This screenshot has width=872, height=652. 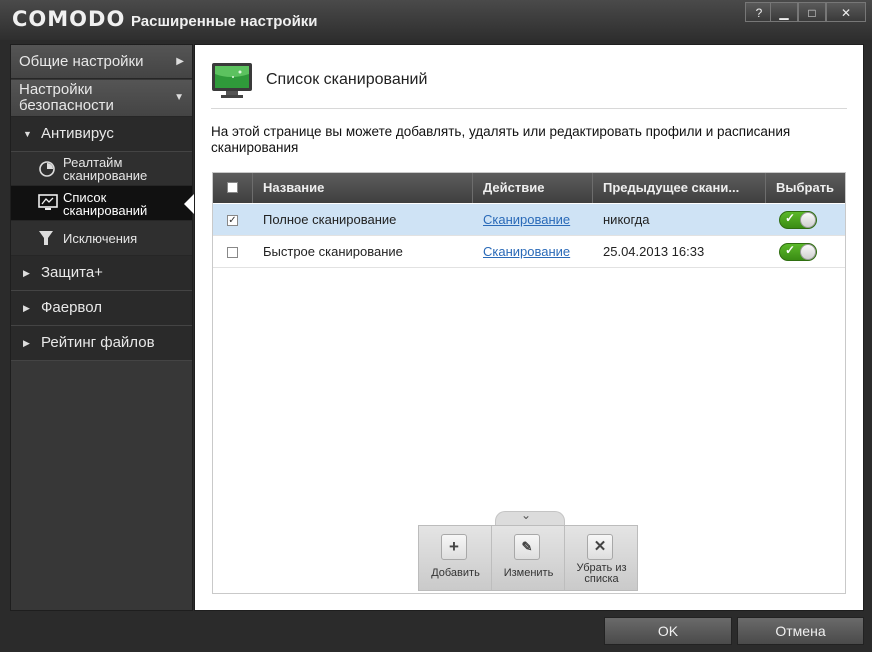 I want to click on sidebar-item-file-rating: ▶ Рейтинг файлов, so click(x=101, y=343).